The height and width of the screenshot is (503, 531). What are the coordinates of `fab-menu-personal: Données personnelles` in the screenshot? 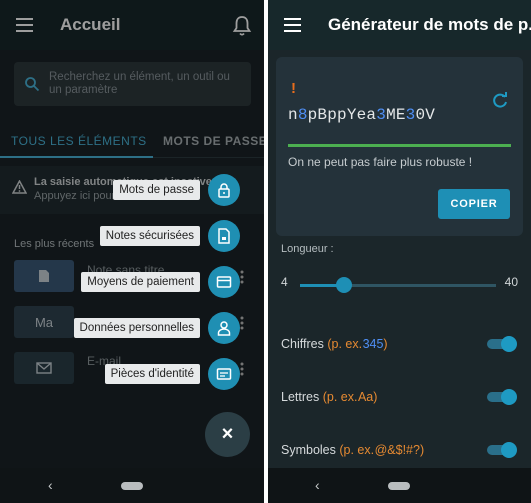 It's located at (132, 328).